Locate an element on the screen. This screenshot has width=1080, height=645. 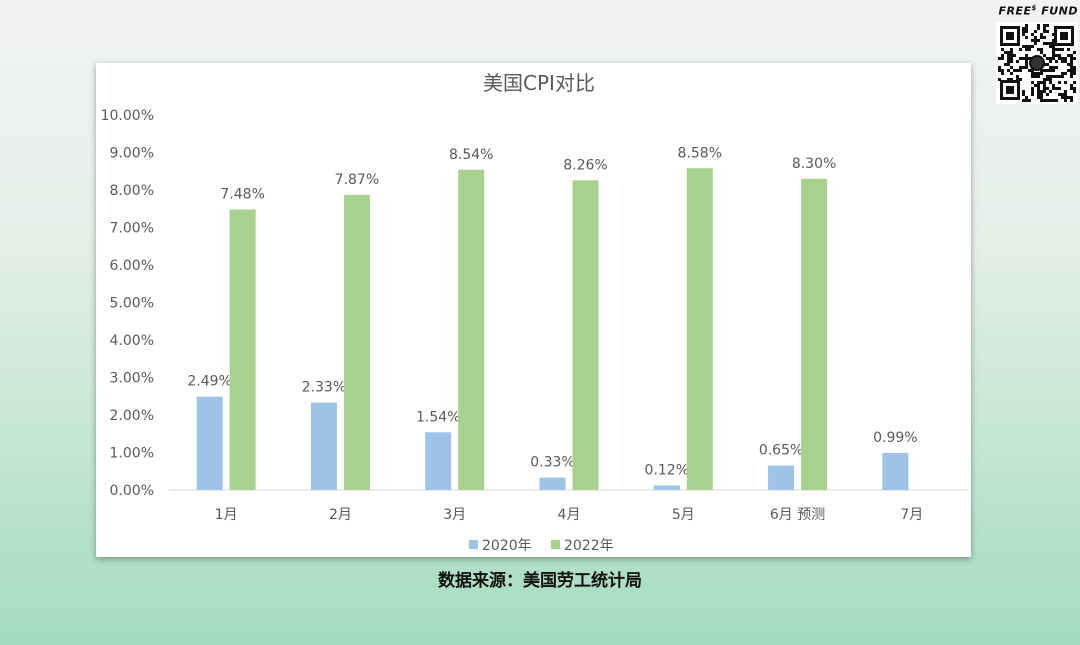
data-label: 0.65% is located at coordinates (781, 451).